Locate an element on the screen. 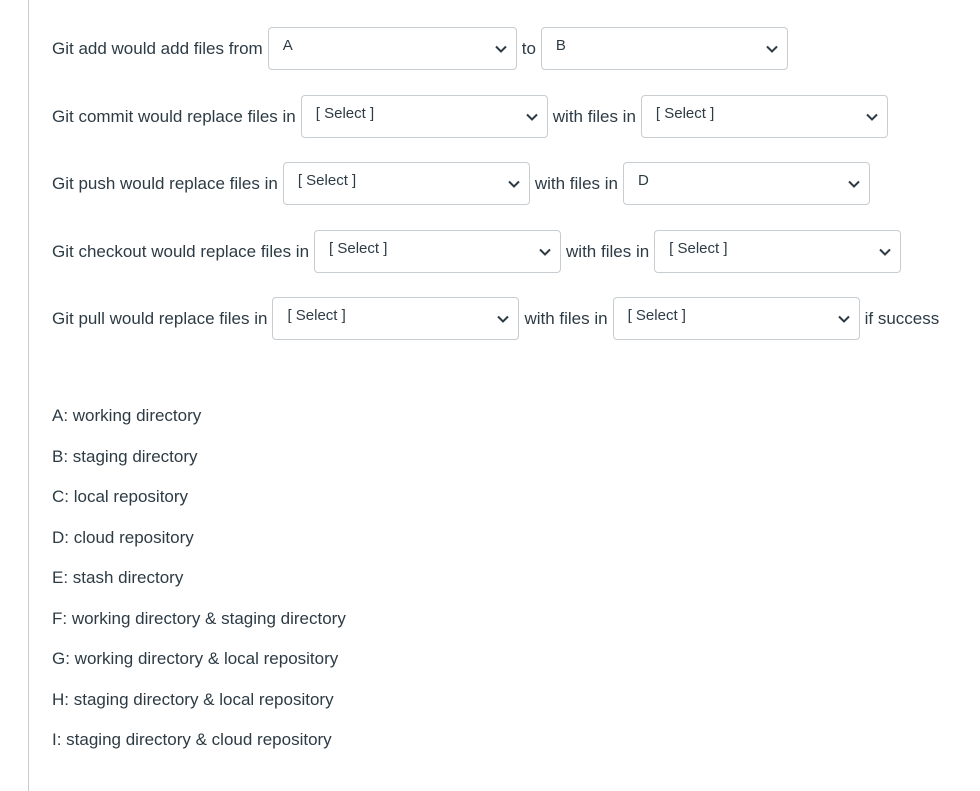  legend-item: H: staging directory & local repository is located at coordinates (193, 699).